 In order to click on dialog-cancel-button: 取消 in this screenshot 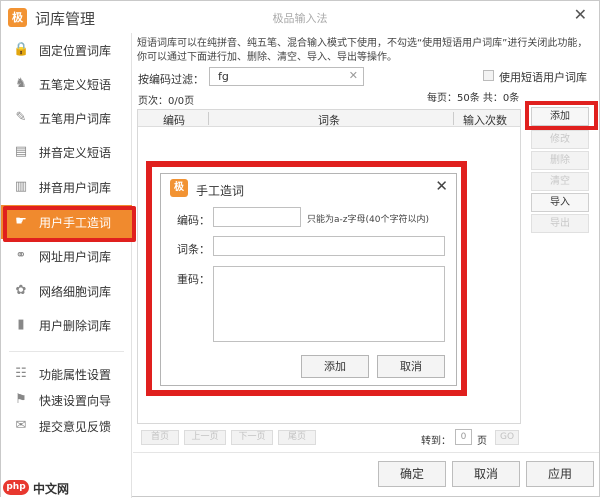, I will do `click(411, 366)`.